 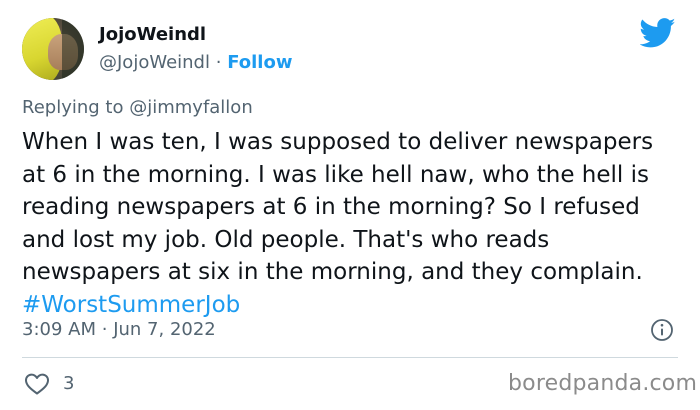 What do you see at coordinates (131, 305) in the screenshot?
I see `hashtag-link: #WorstSummerJob` at bounding box center [131, 305].